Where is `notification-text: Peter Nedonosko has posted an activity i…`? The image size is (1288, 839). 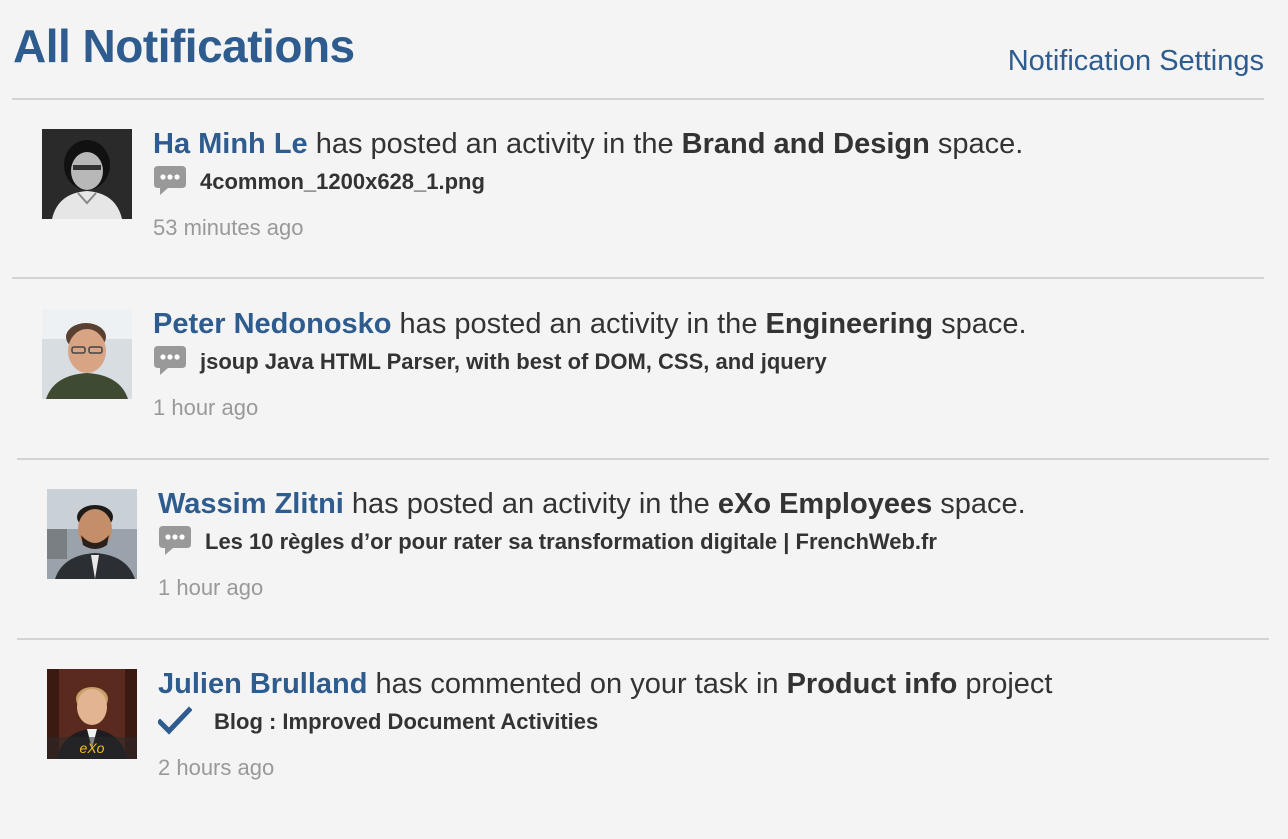 notification-text: Peter Nedonosko has posted an activity i… is located at coordinates (590, 324).